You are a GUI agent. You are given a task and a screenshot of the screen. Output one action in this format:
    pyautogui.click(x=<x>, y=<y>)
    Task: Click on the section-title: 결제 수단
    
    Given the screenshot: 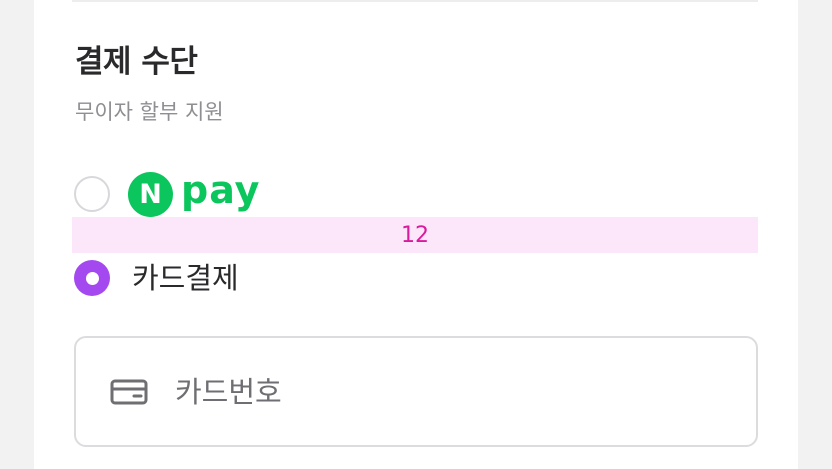 What is the action you would take?
    pyautogui.click(x=136, y=62)
    